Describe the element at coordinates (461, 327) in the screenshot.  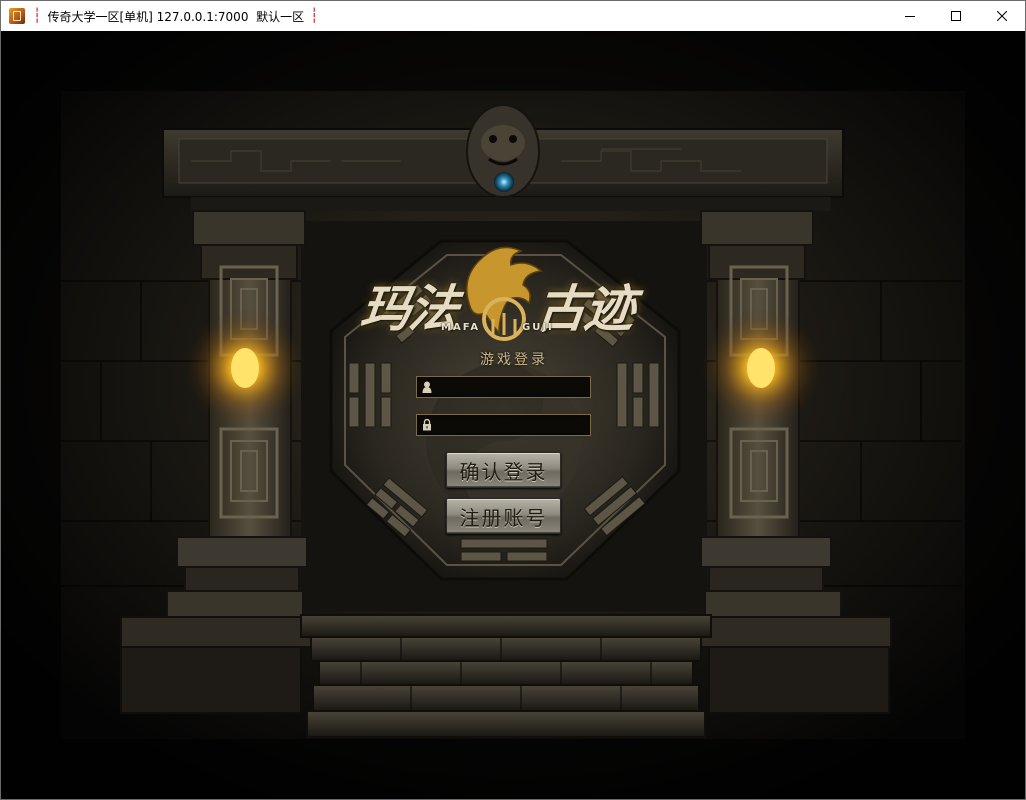
I see `logo-subtitle-left: MAFA` at that location.